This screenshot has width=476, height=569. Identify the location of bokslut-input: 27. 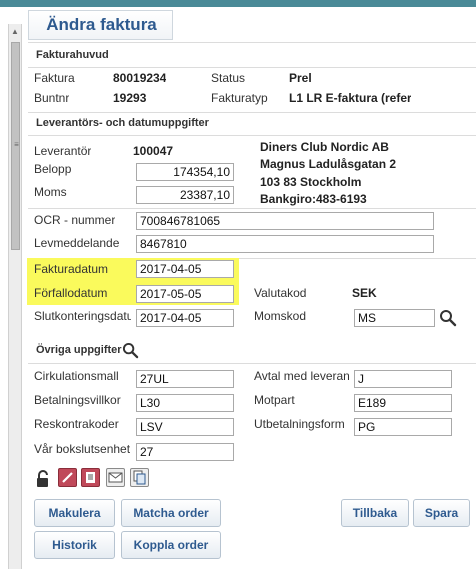
(185, 452).